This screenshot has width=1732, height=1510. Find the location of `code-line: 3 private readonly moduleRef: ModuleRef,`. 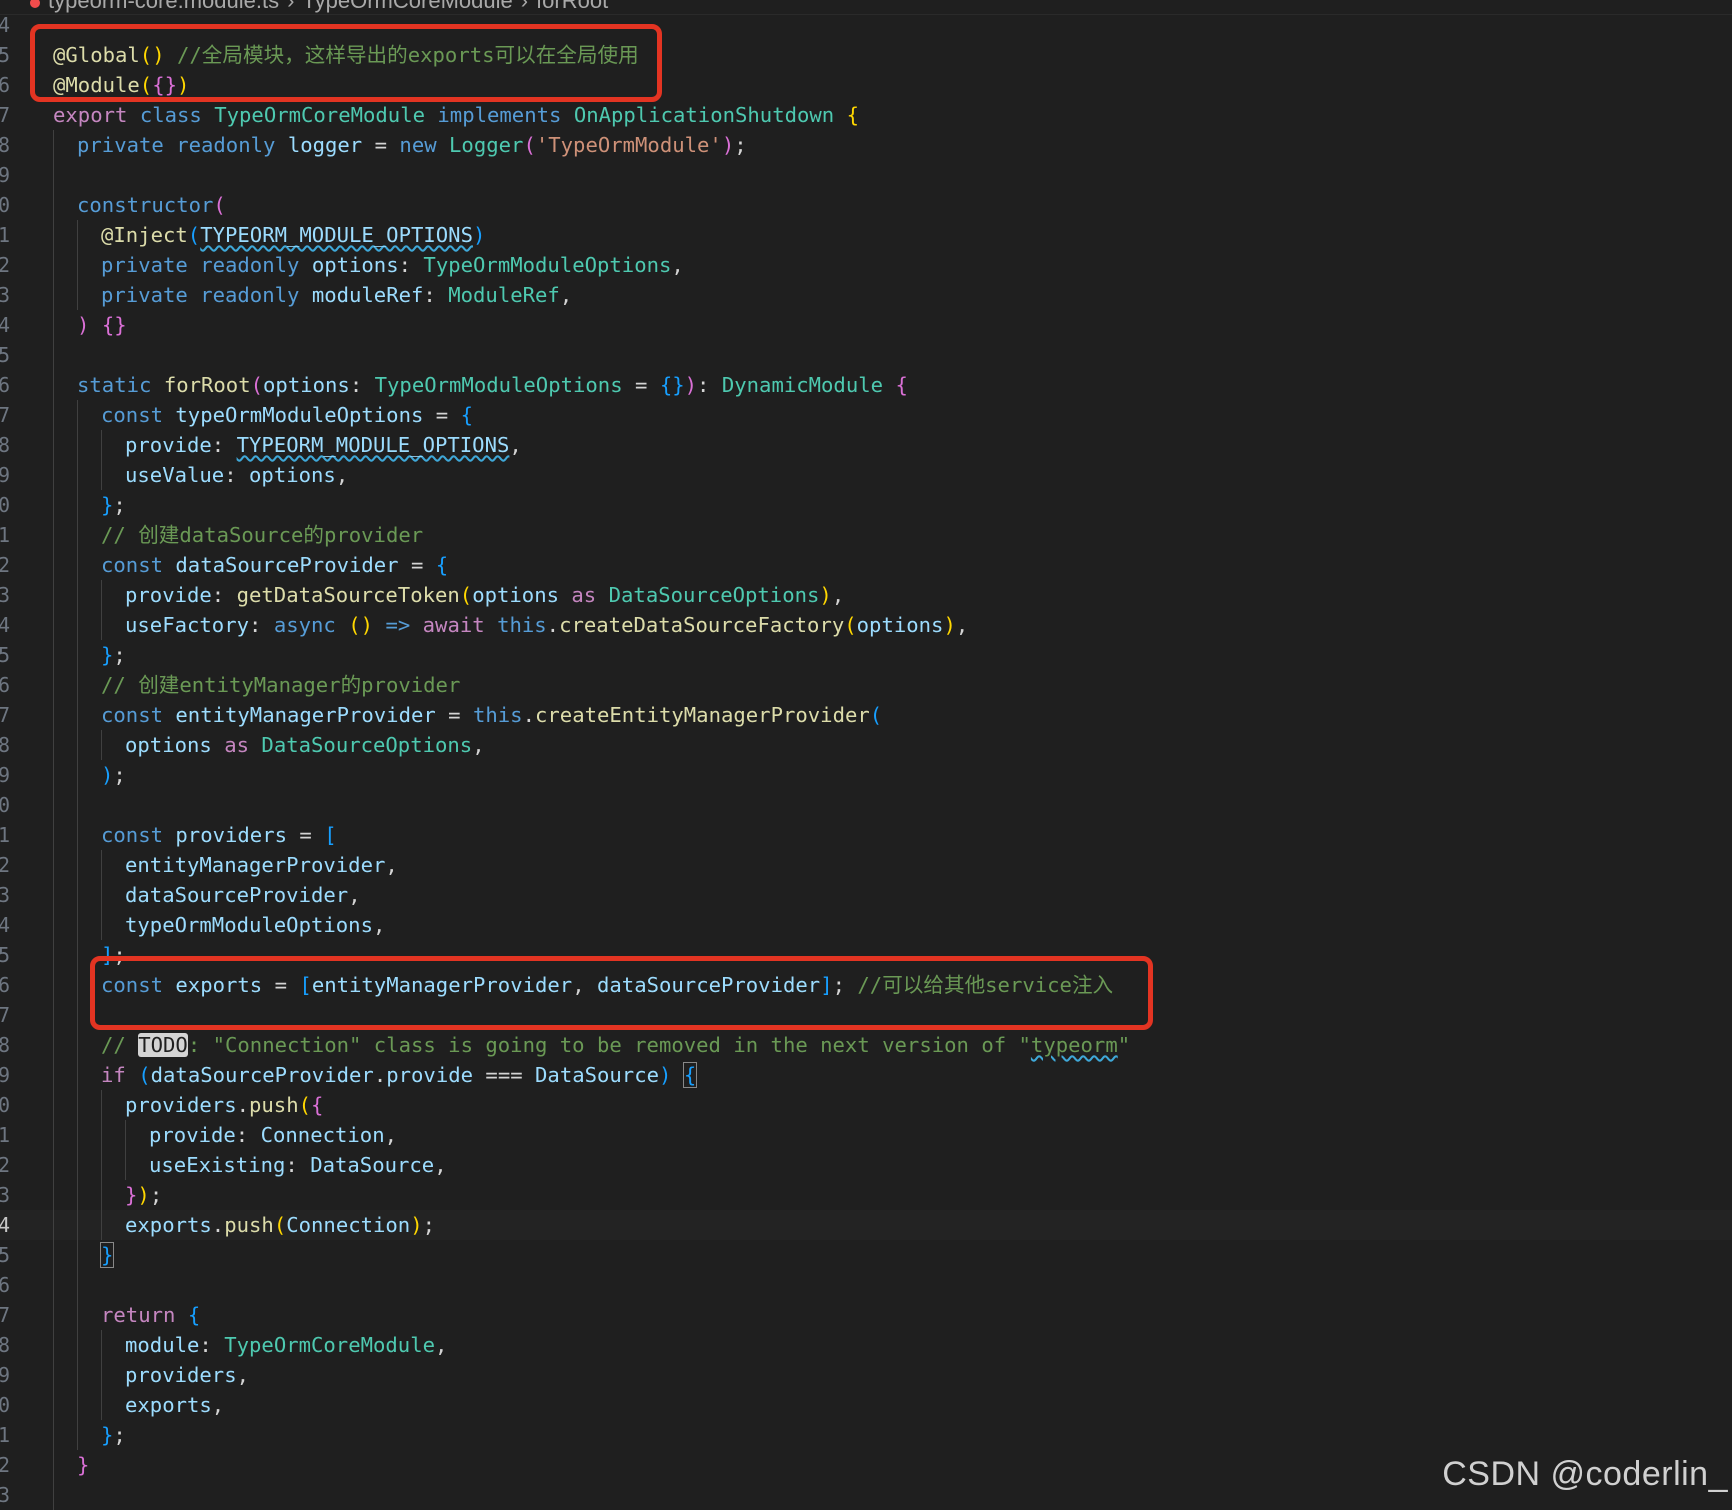

code-line: 3 private readonly moduleRef: ModuleRef, is located at coordinates (866, 295).